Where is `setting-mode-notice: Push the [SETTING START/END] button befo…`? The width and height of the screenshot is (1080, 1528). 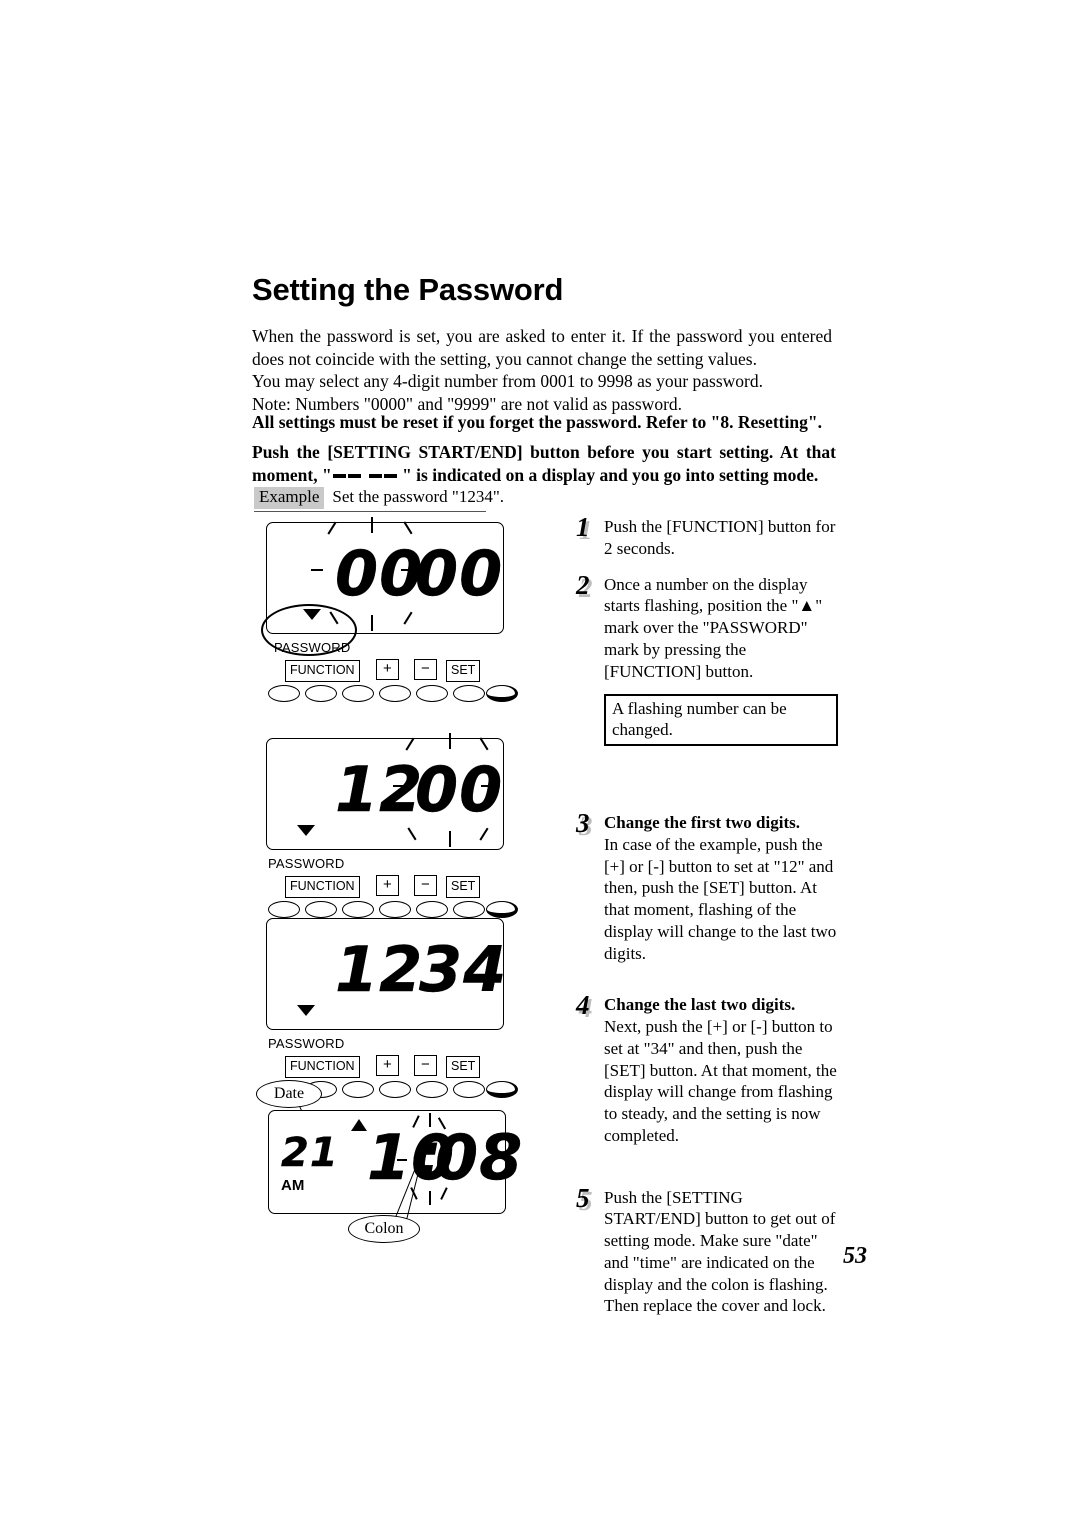 setting-mode-notice: Push the [SETTING START/END] button befo… is located at coordinates (544, 464).